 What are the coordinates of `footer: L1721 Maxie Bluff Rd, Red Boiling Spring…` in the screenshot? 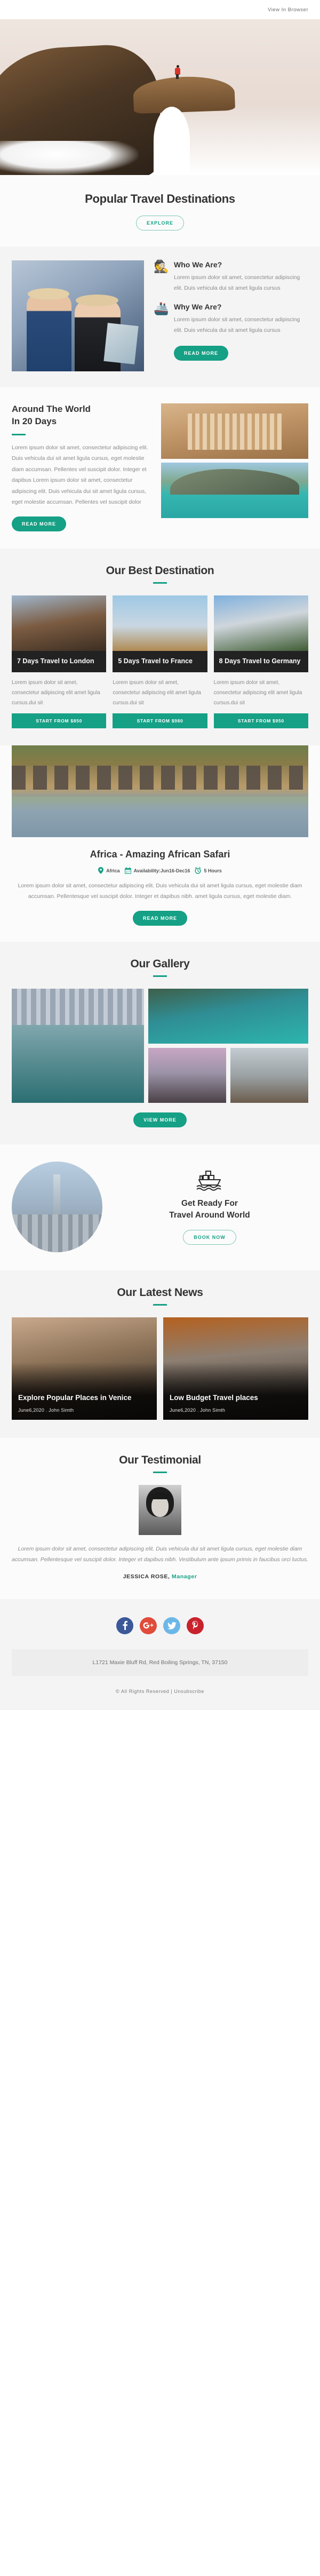 It's located at (160, 1654).